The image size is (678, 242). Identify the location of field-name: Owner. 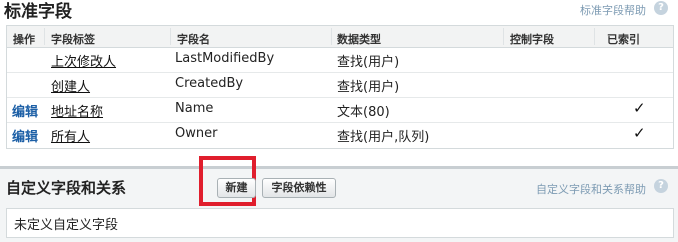
(196, 133).